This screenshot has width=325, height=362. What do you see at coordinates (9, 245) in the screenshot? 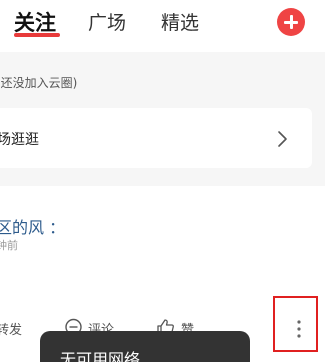
I see `post-timestamp: 钟前` at bounding box center [9, 245].